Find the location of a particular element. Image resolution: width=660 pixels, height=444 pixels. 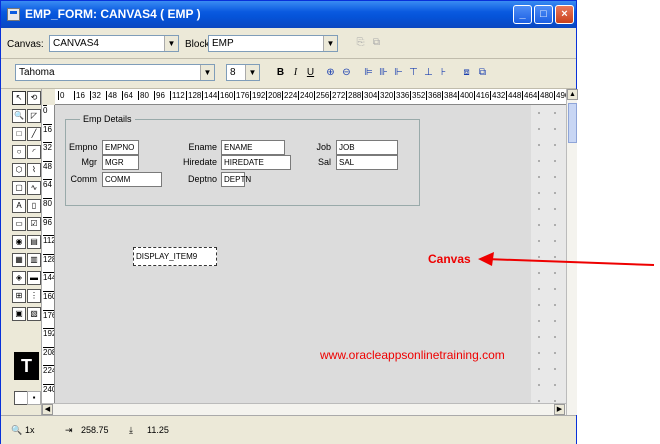

ename-field: ENAME is located at coordinates (253, 147).